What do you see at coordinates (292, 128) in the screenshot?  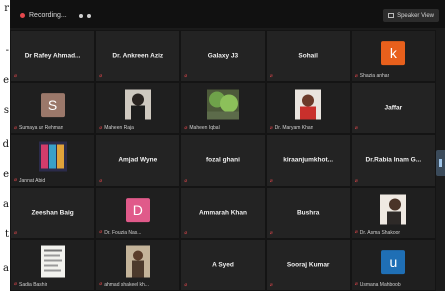 I see `participant-label: ⌀ Dr. Maryam Khan` at bounding box center [292, 128].